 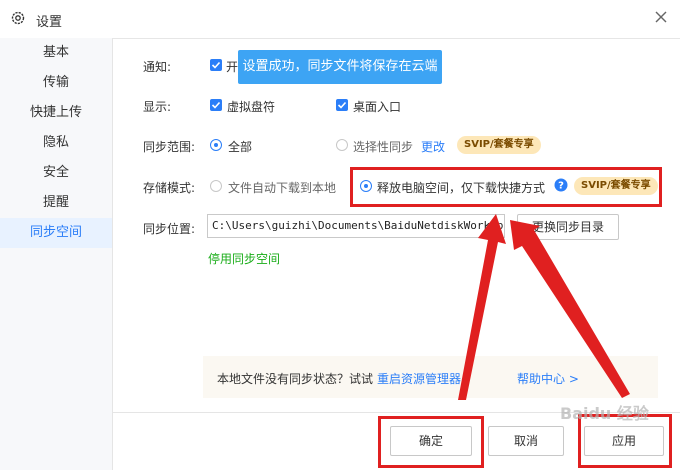 I want to click on sidebar-item-transfer: 传输, so click(x=56, y=83).